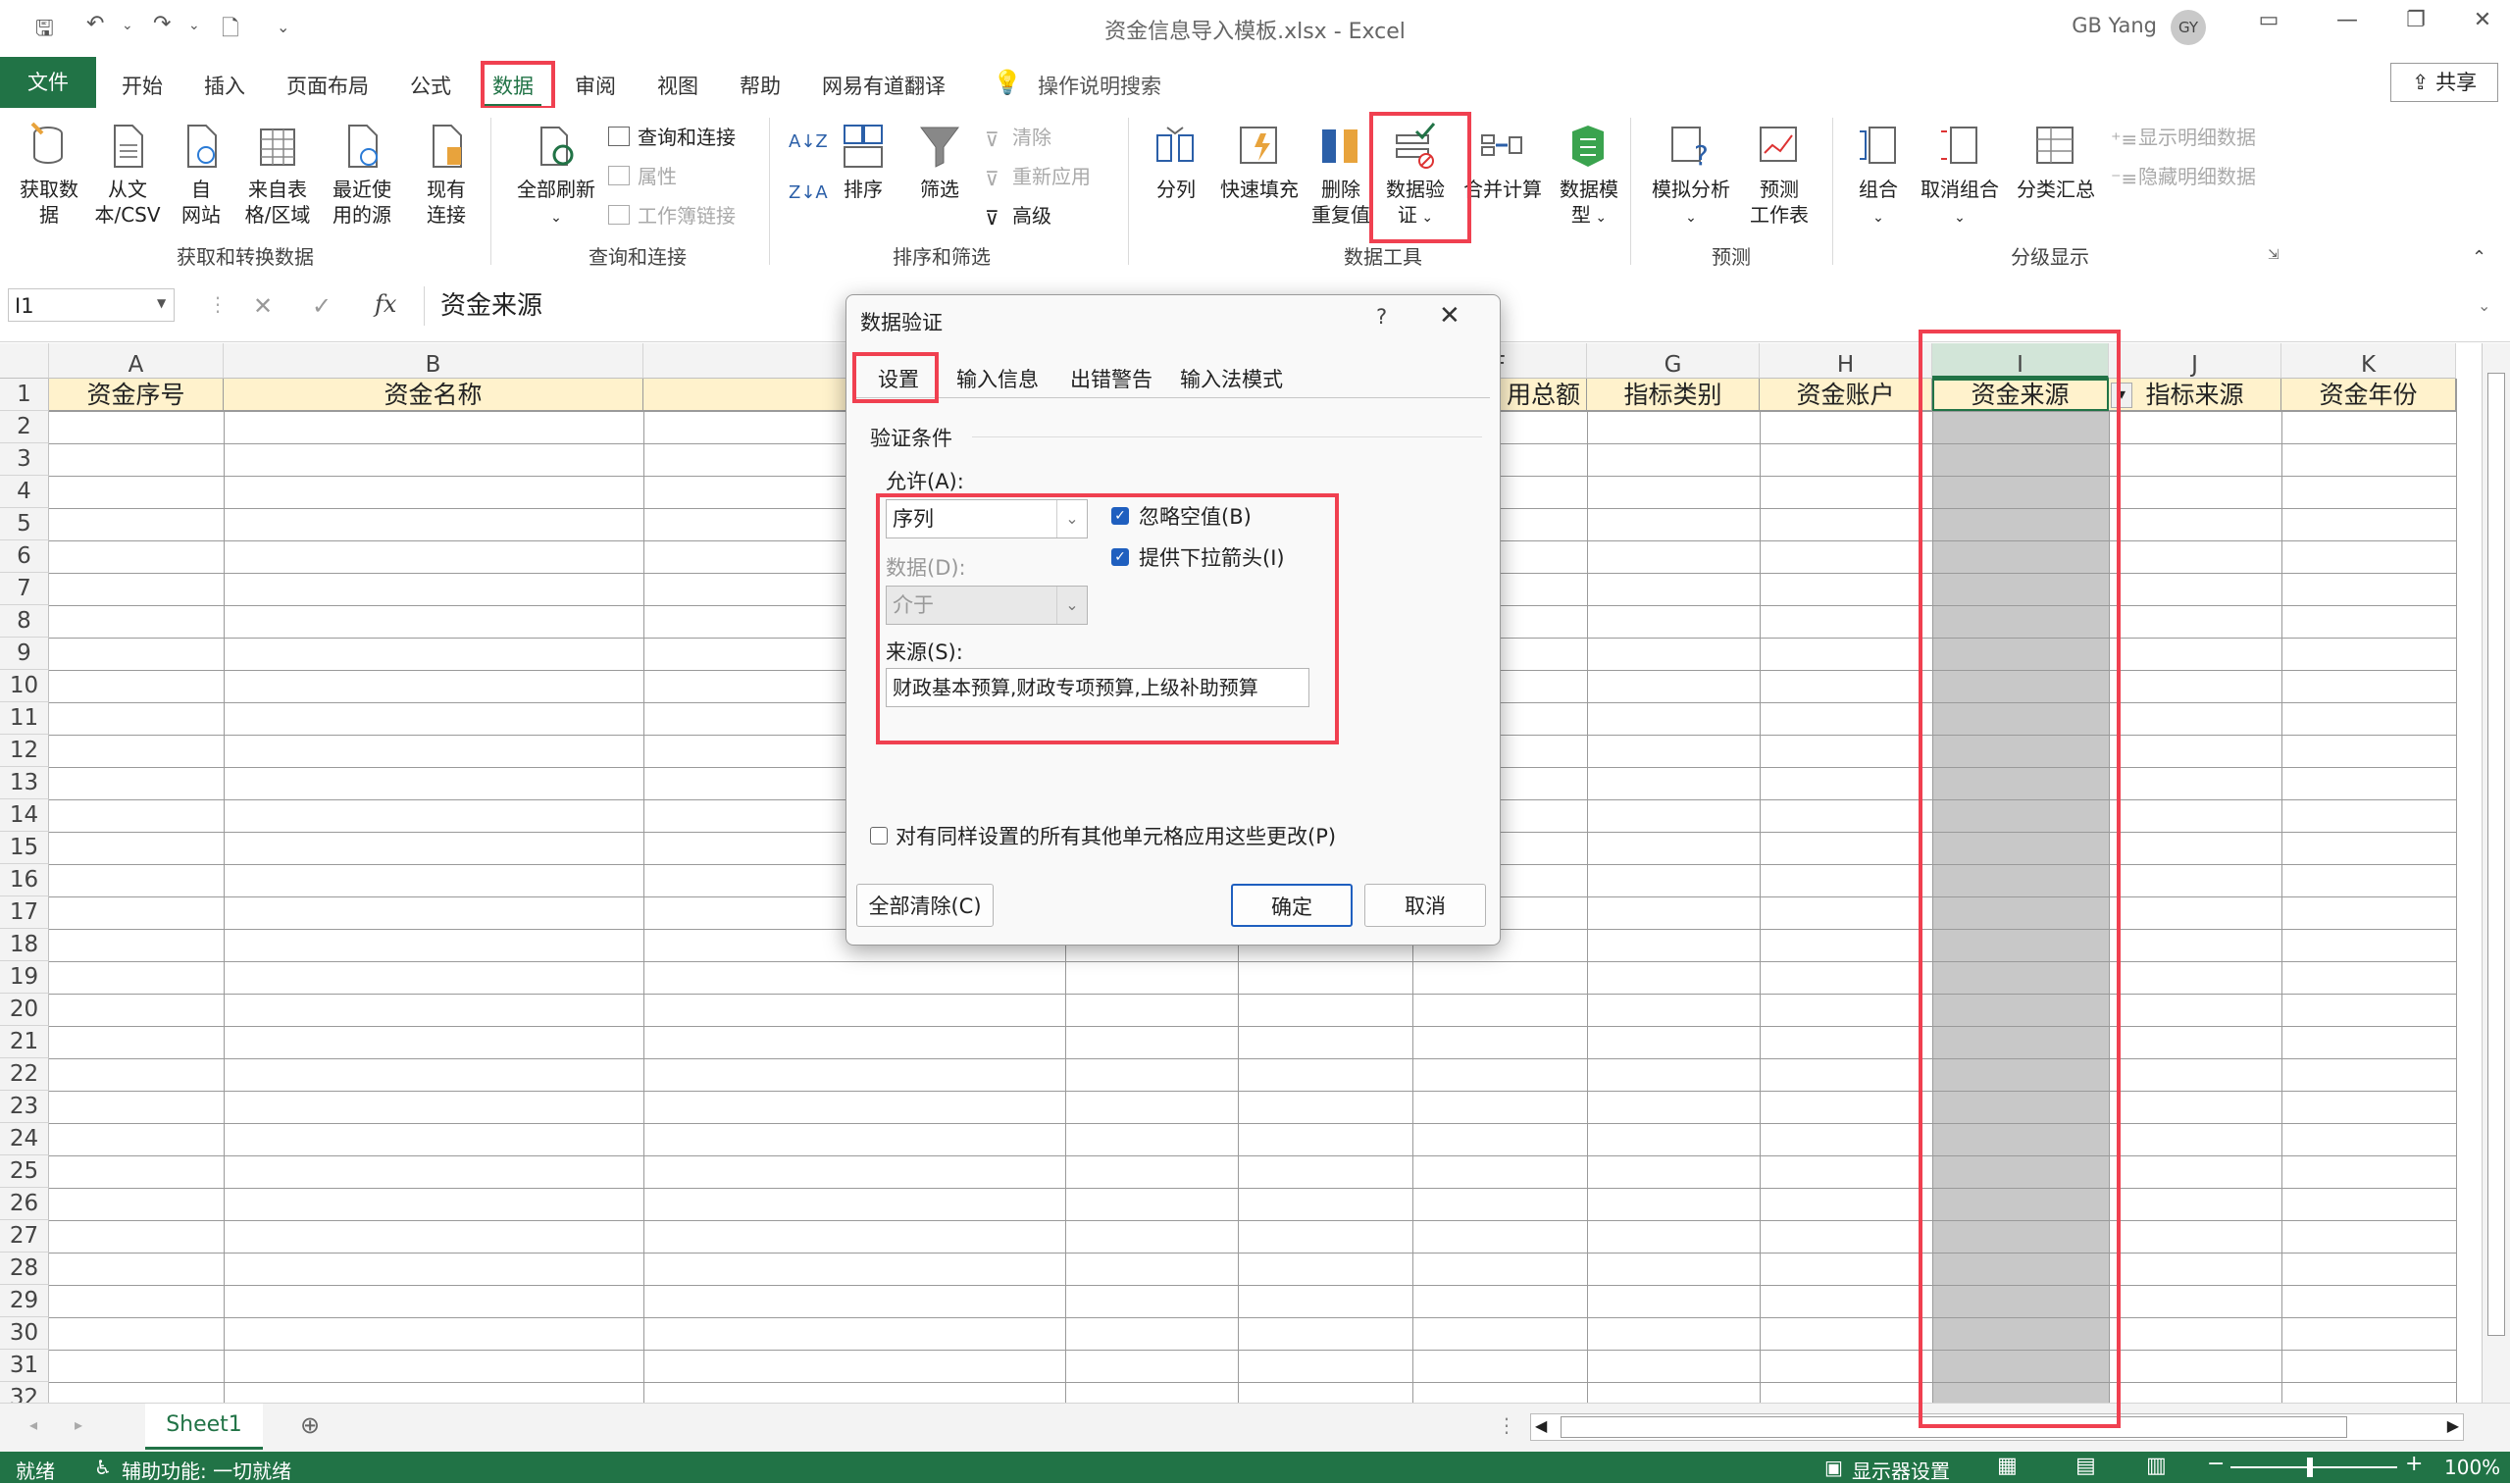 The height and width of the screenshot is (1484, 2510). What do you see at coordinates (808, 193) in the screenshot?
I see `sort-desc-icon: Z↓A` at bounding box center [808, 193].